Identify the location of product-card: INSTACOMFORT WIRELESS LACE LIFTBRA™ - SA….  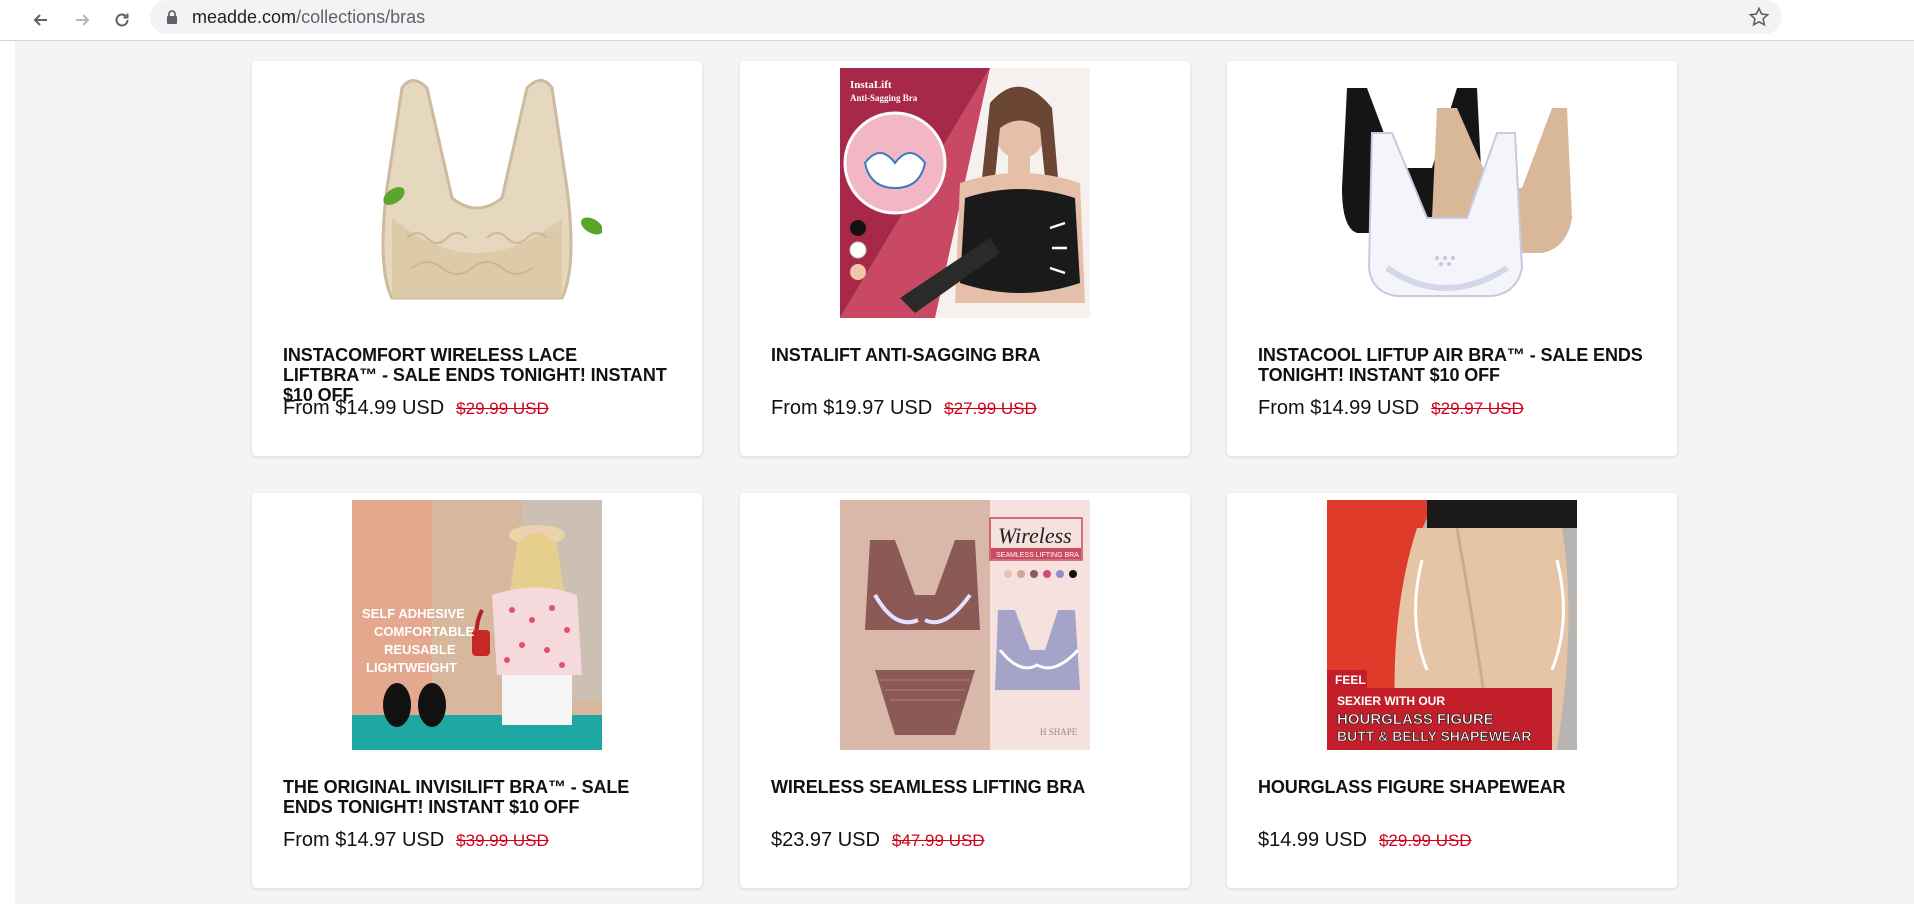
(477, 258).